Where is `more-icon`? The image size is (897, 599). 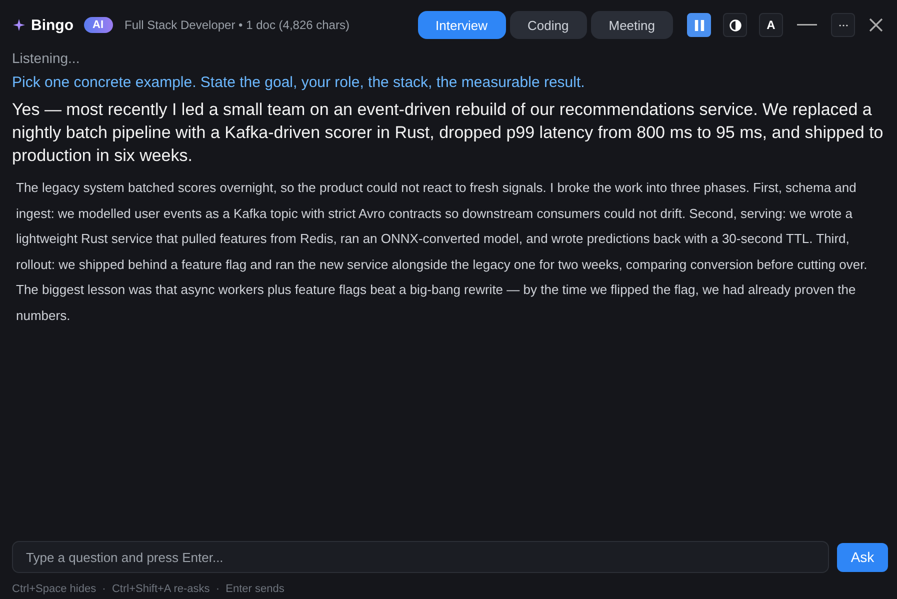
more-icon is located at coordinates (843, 25).